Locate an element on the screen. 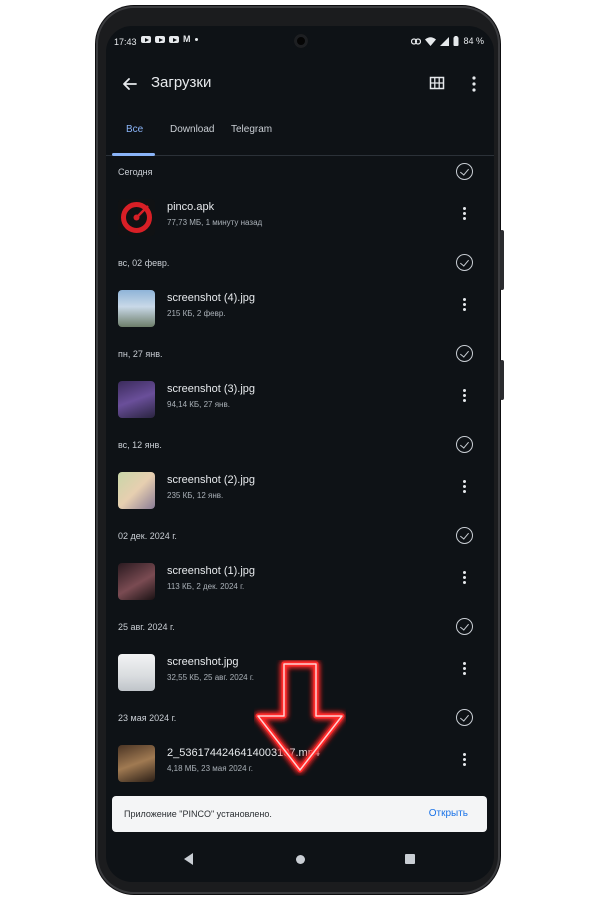 This screenshot has height=900, width=600. page-title: Загрузки is located at coordinates (181, 82).